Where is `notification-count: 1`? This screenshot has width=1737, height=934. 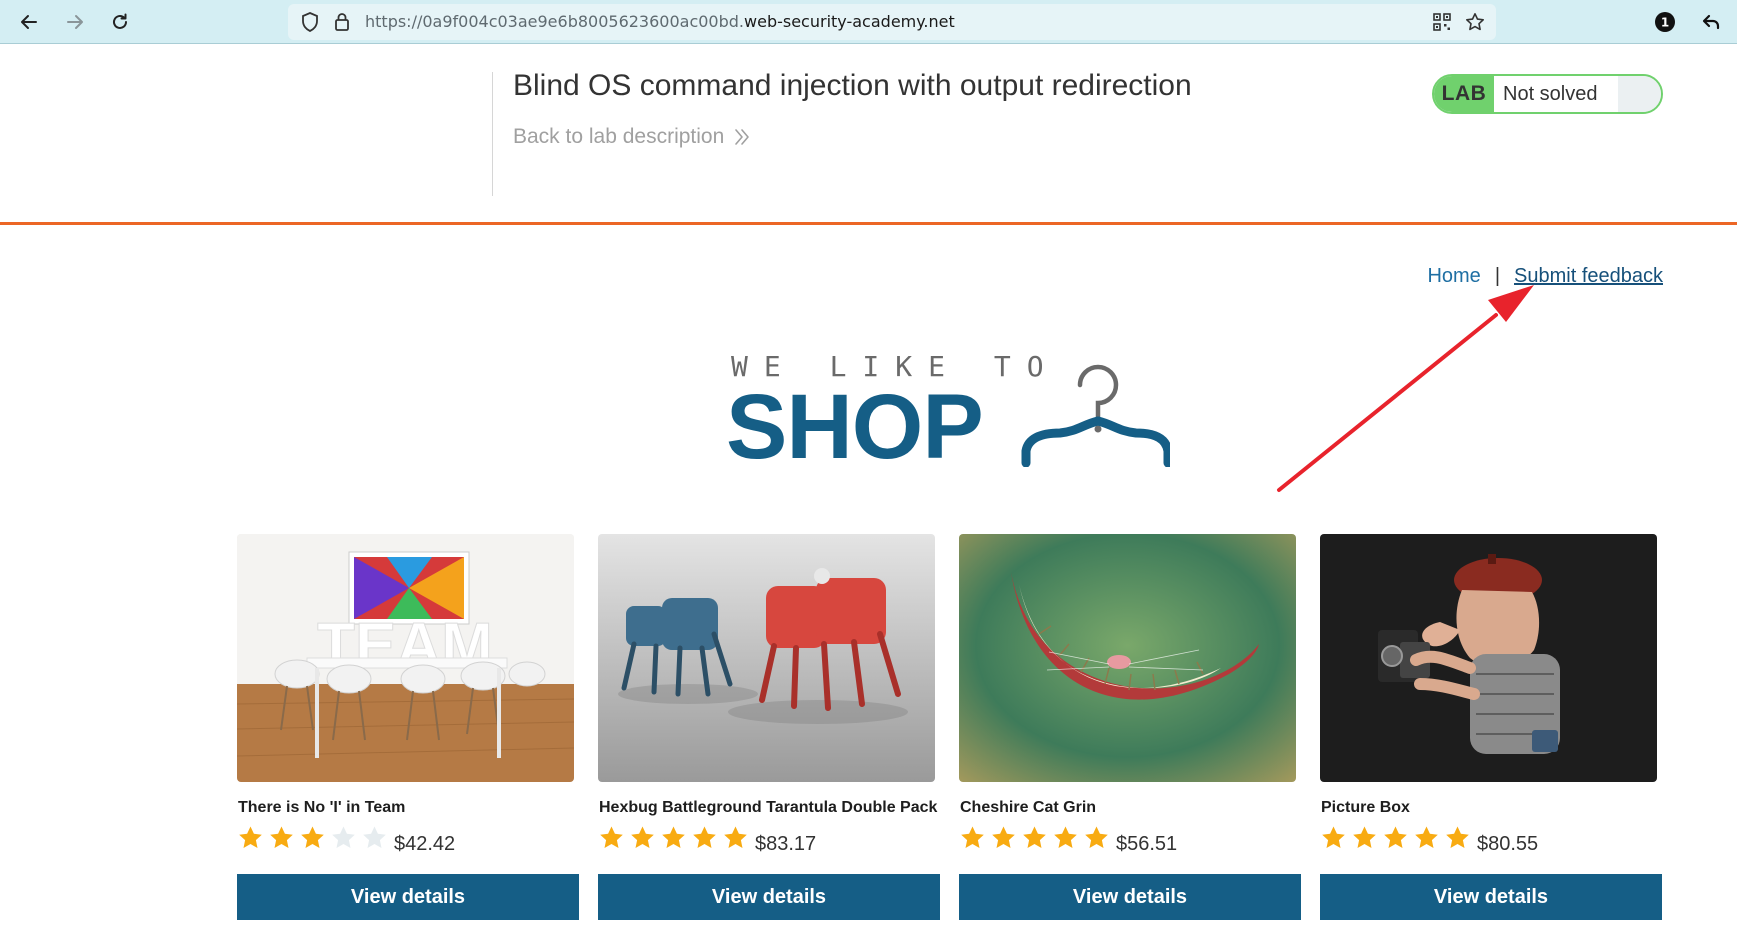 notification-count: 1 is located at coordinates (1665, 23).